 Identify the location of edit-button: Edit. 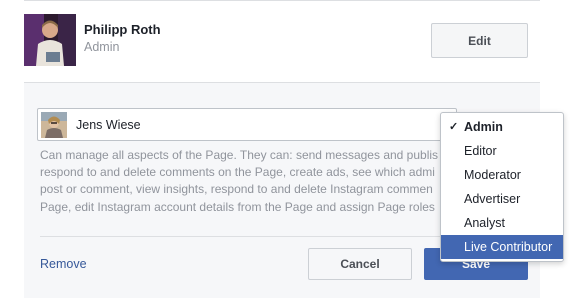
(479, 40).